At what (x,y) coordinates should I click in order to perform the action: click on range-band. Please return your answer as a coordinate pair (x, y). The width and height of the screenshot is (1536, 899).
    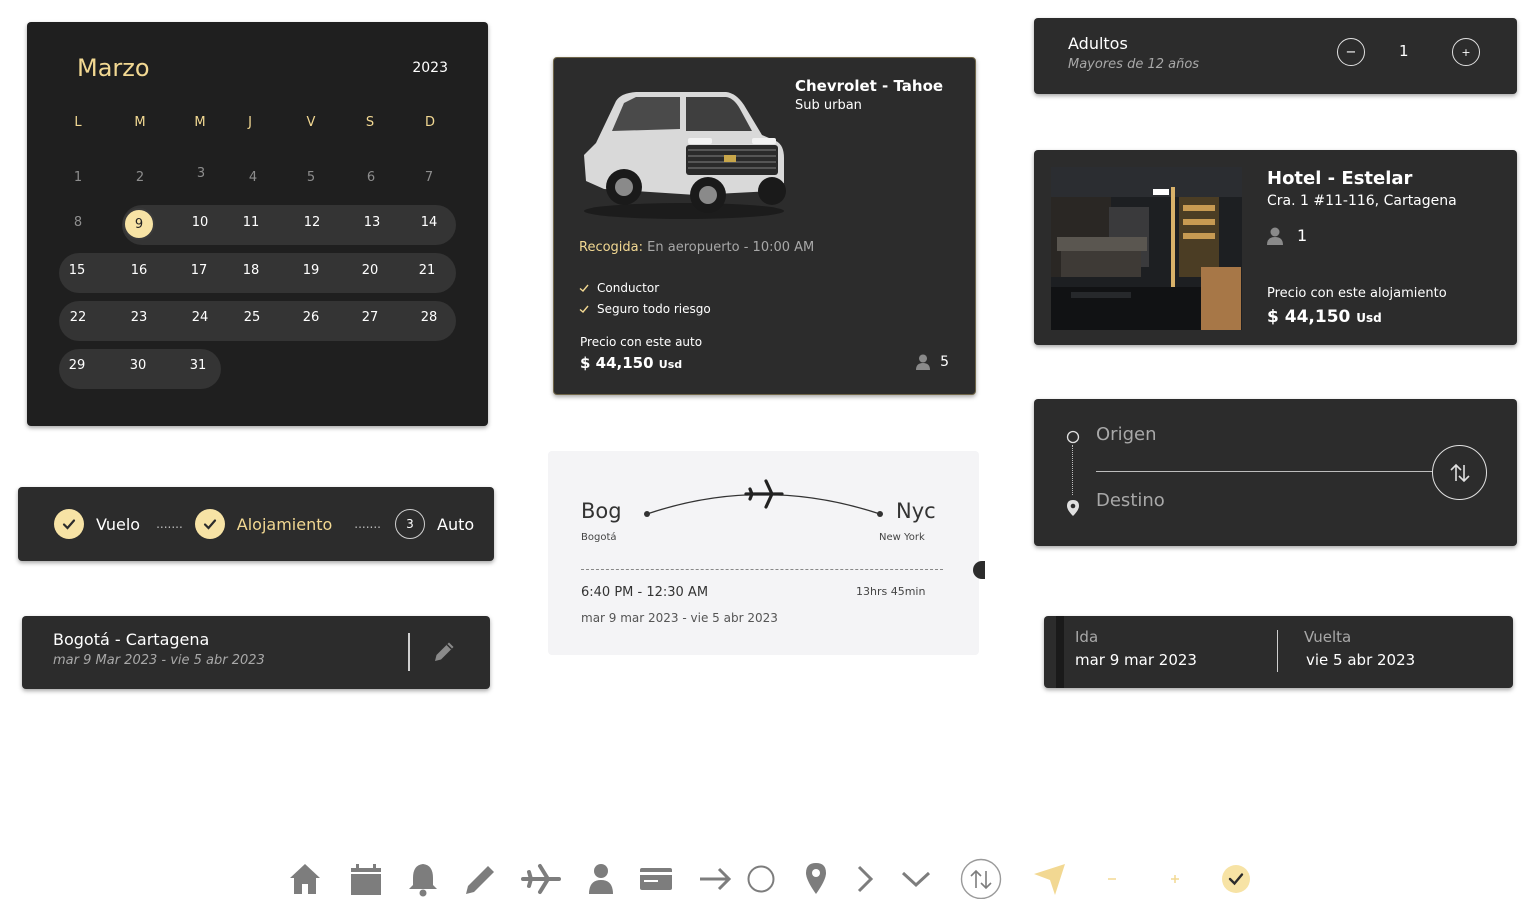
    Looking at the image, I should click on (289, 225).